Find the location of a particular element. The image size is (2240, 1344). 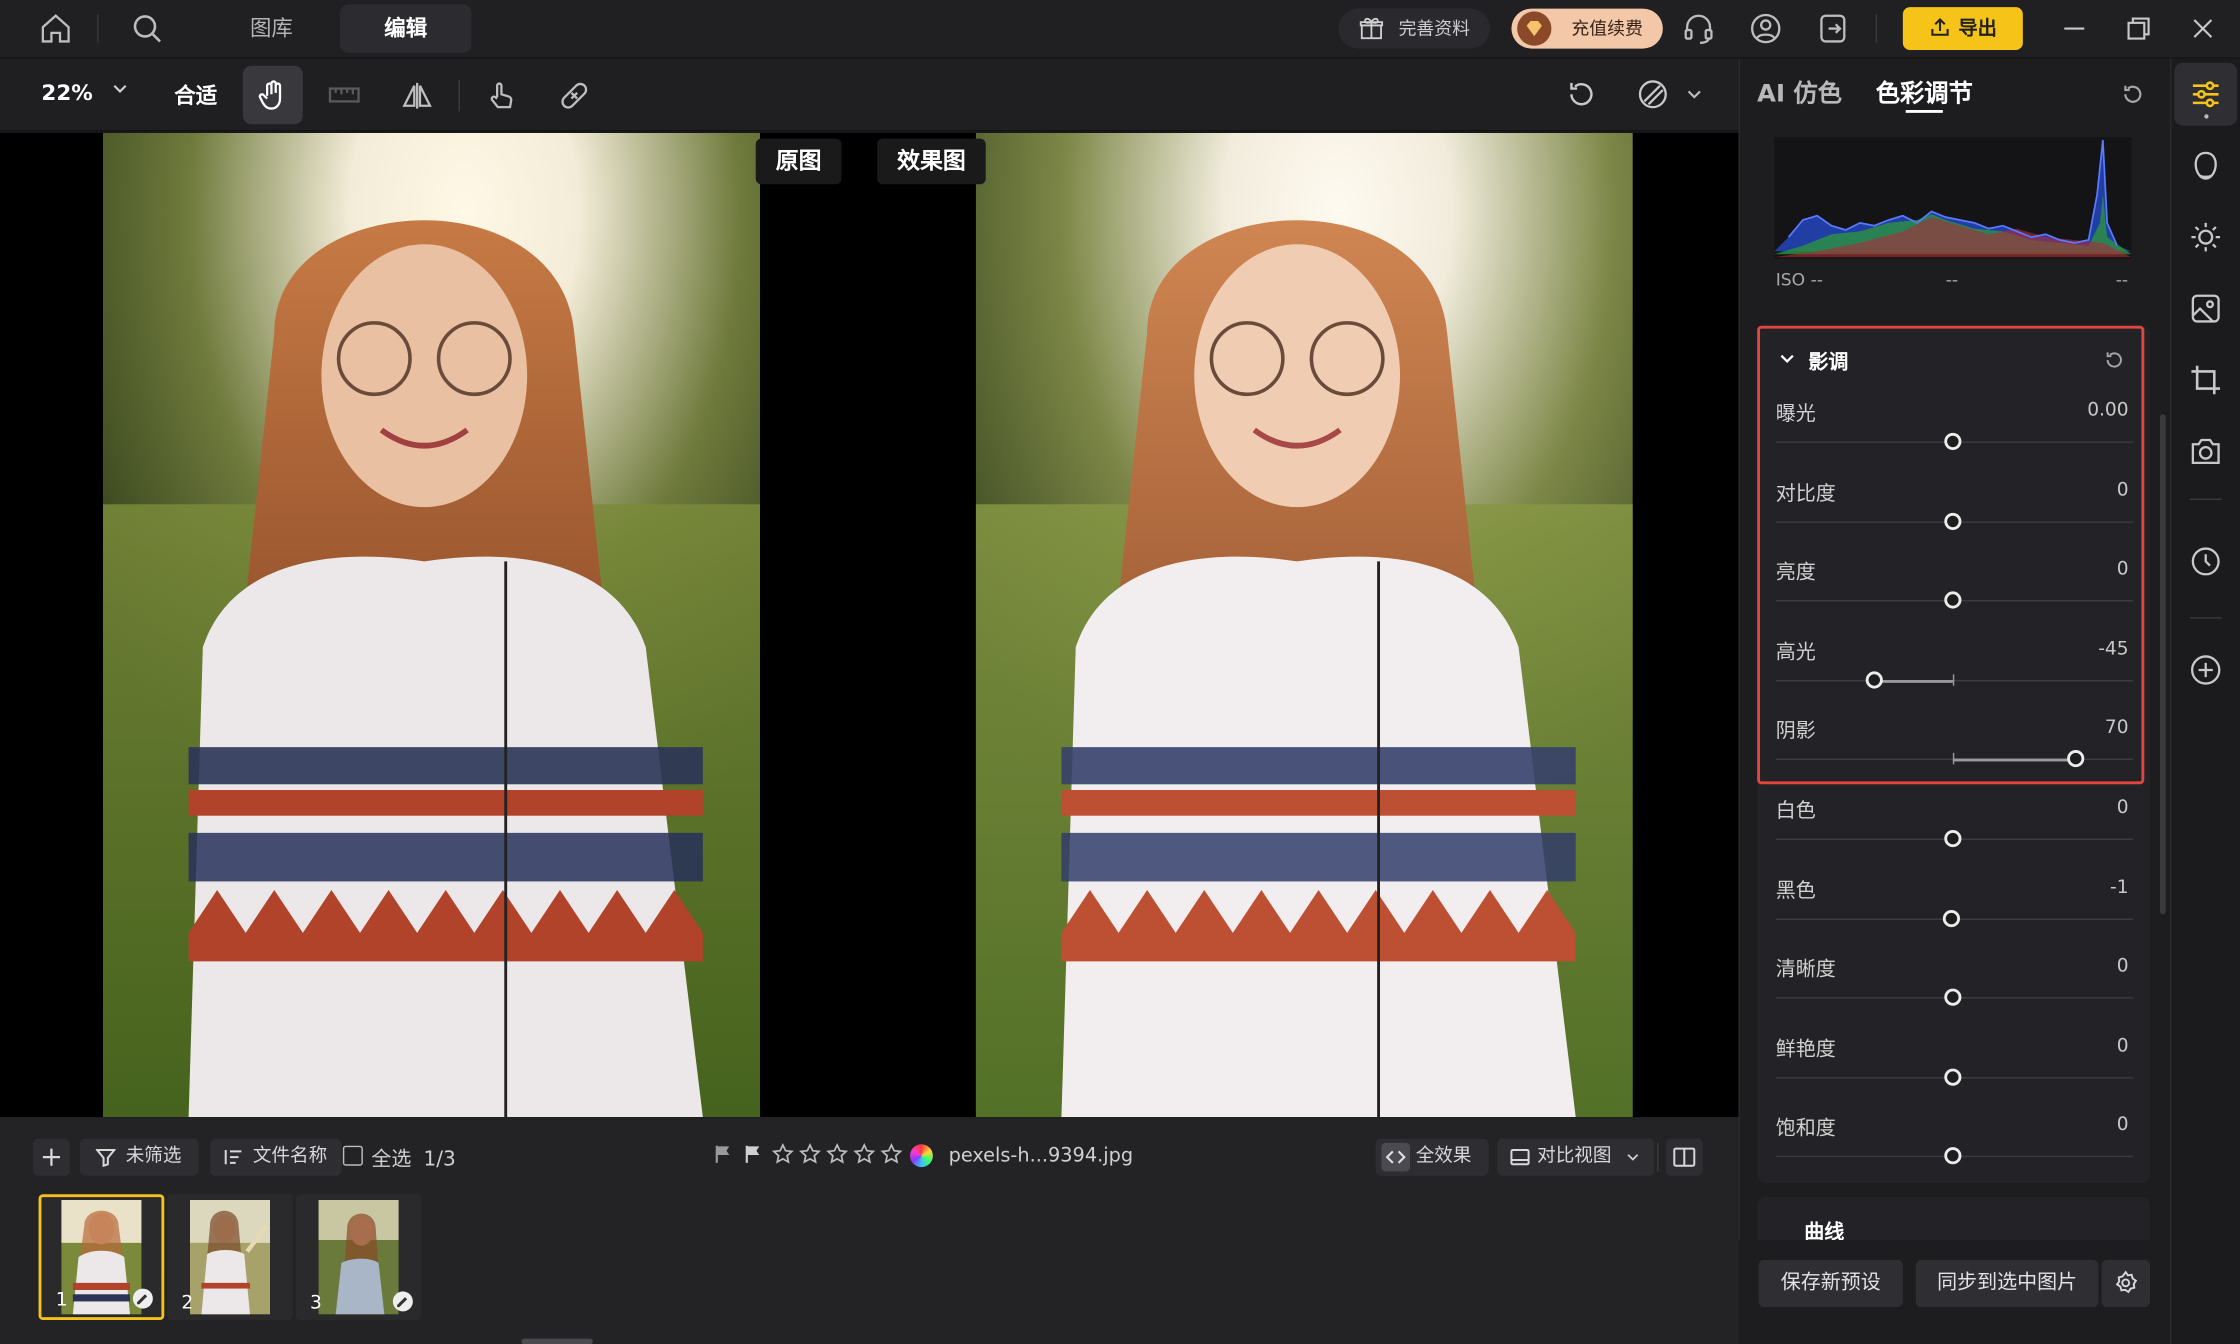

rail-crop-button is located at coordinates (2205, 380).